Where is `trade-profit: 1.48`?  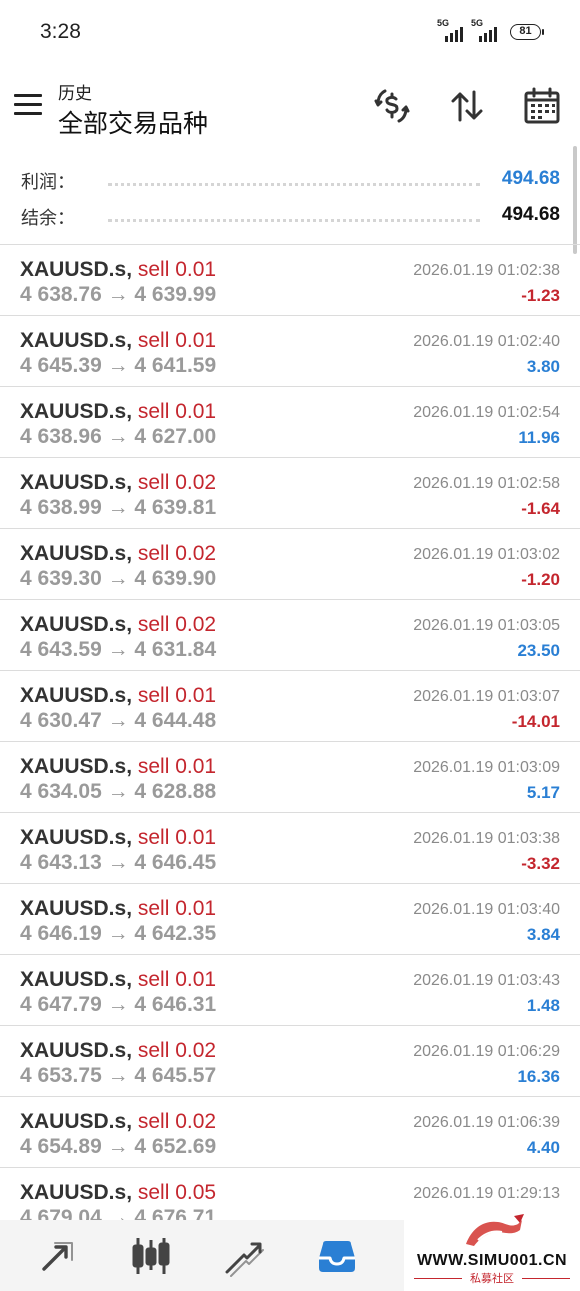 trade-profit: 1.48 is located at coordinates (543, 1005).